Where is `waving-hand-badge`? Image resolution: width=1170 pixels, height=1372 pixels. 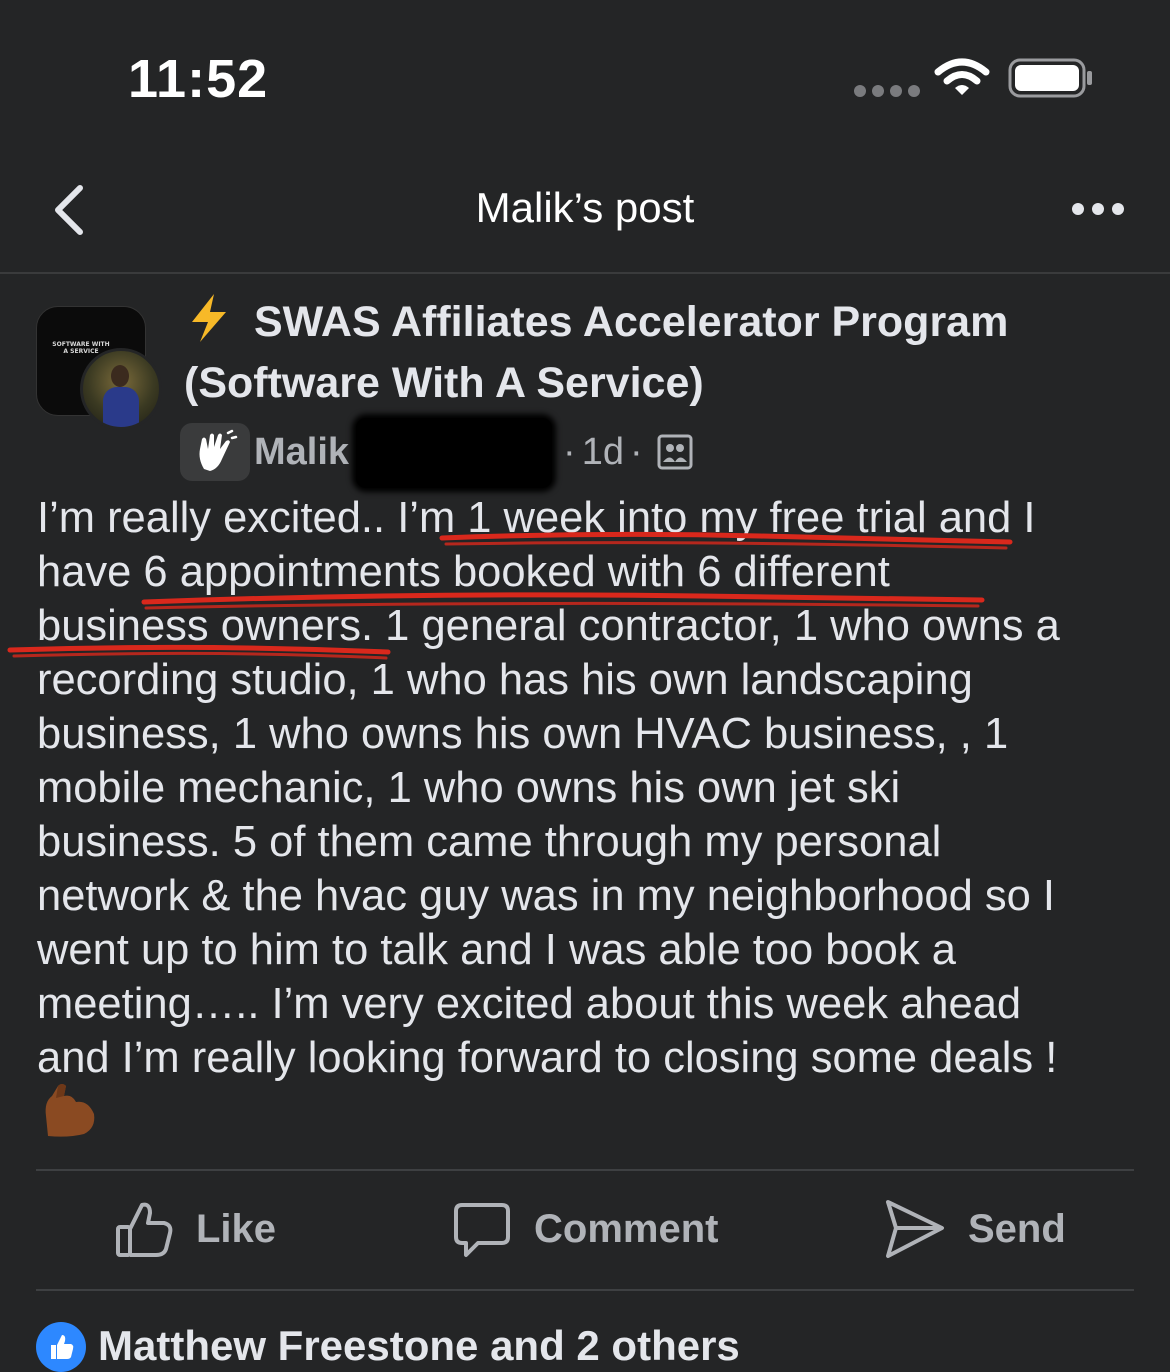
waving-hand-badge is located at coordinates (215, 452).